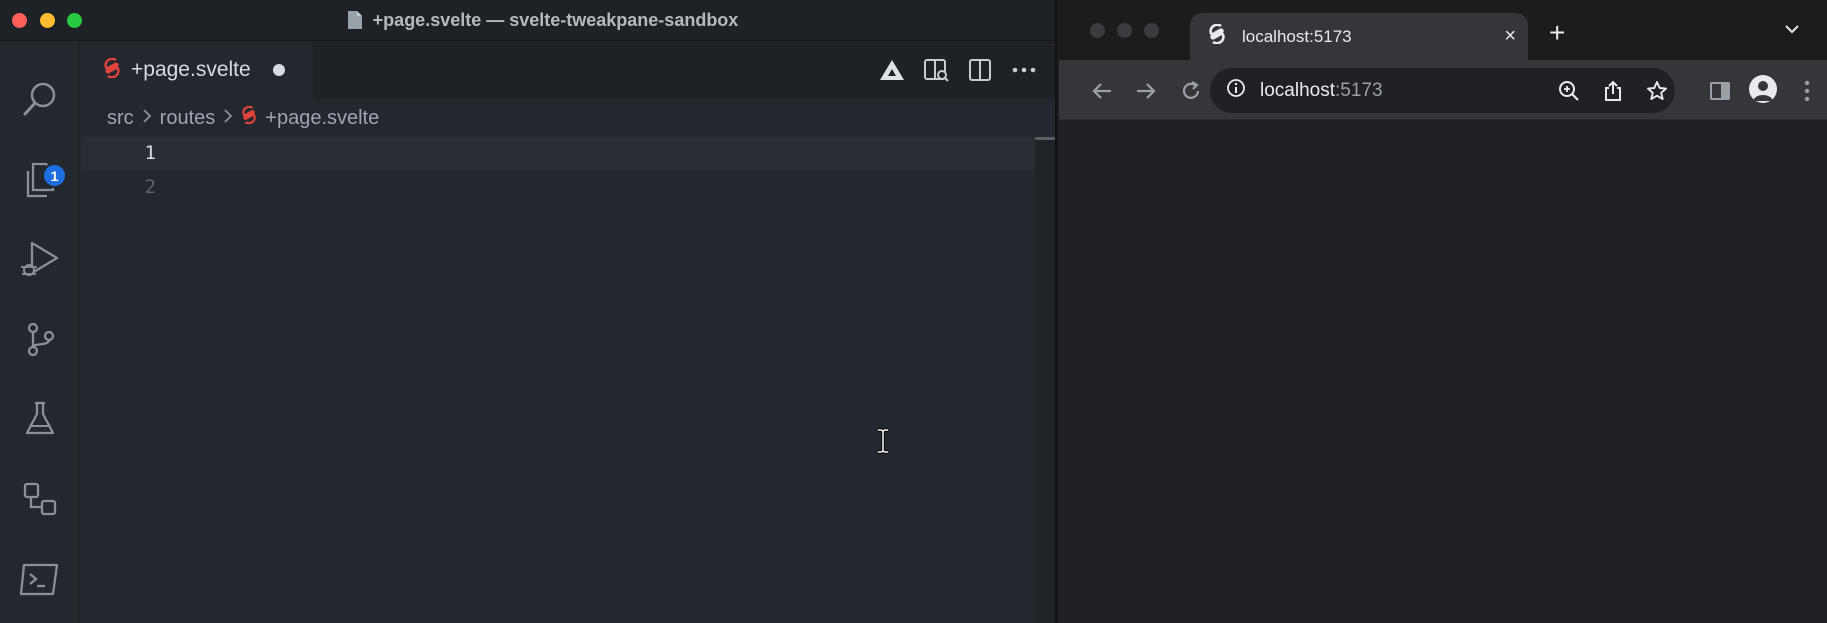 The height and width of the screenshot is (623, 1827). I want to click on url-text: localhost:5173, so click(1321, 91).